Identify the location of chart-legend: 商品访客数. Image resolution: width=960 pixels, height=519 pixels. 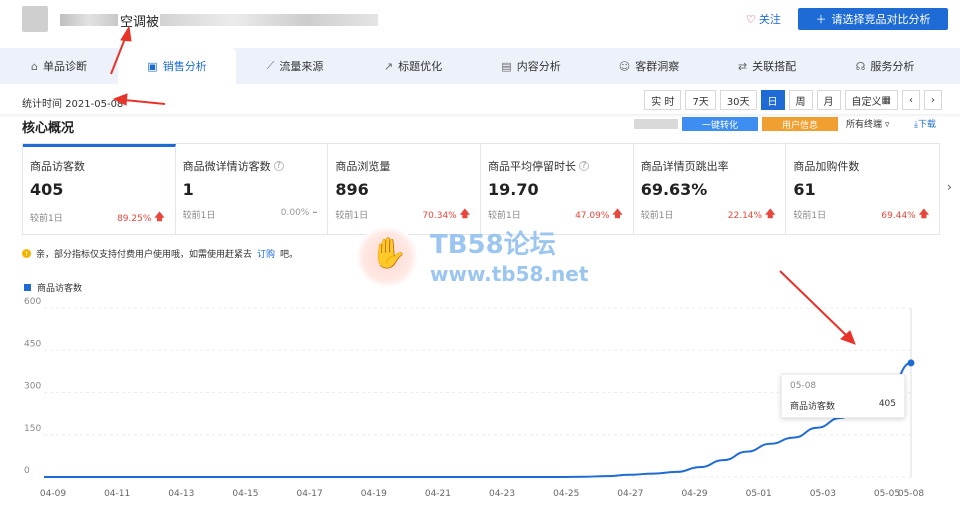
(53, 287).